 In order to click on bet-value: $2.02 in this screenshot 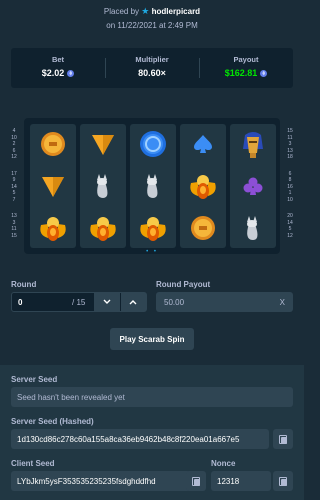, I will do `click(53, 73)`.